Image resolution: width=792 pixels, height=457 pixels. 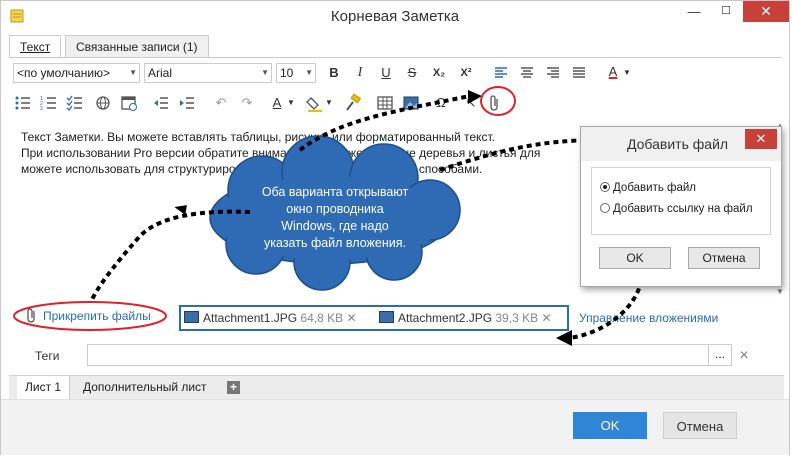 What do you see at coordinates (23, 103) in the screenshot?
I see `bullet-list-icon` at bounding box center [23, 103].